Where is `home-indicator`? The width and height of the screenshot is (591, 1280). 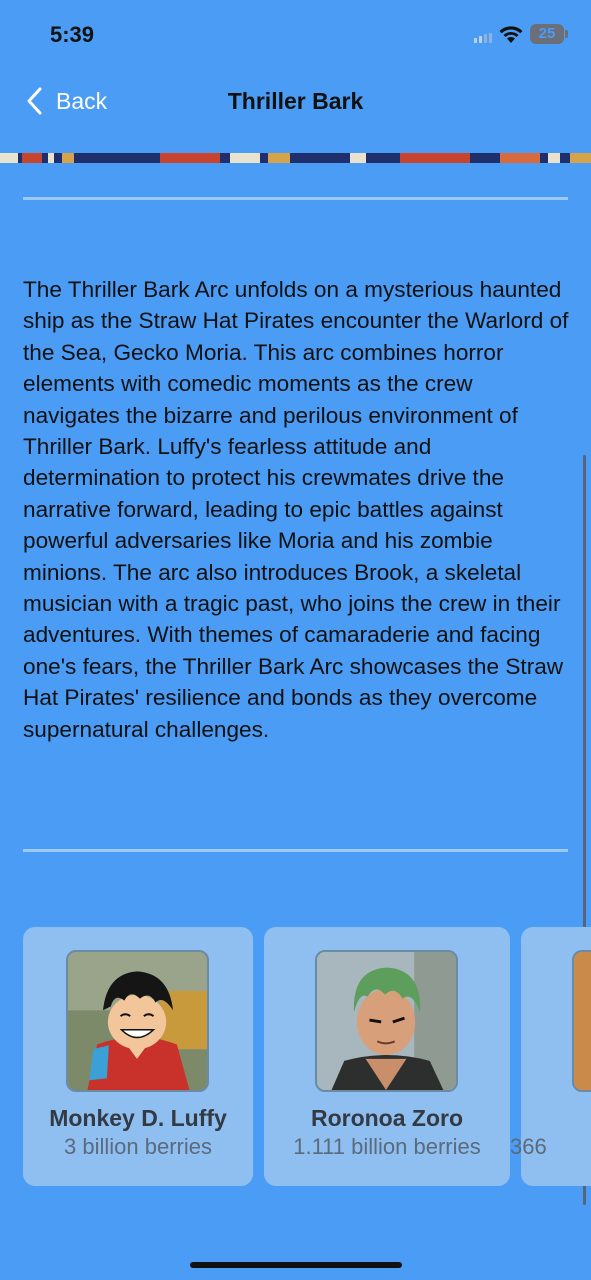 home-indicator is located at coordinates (296, 1265).